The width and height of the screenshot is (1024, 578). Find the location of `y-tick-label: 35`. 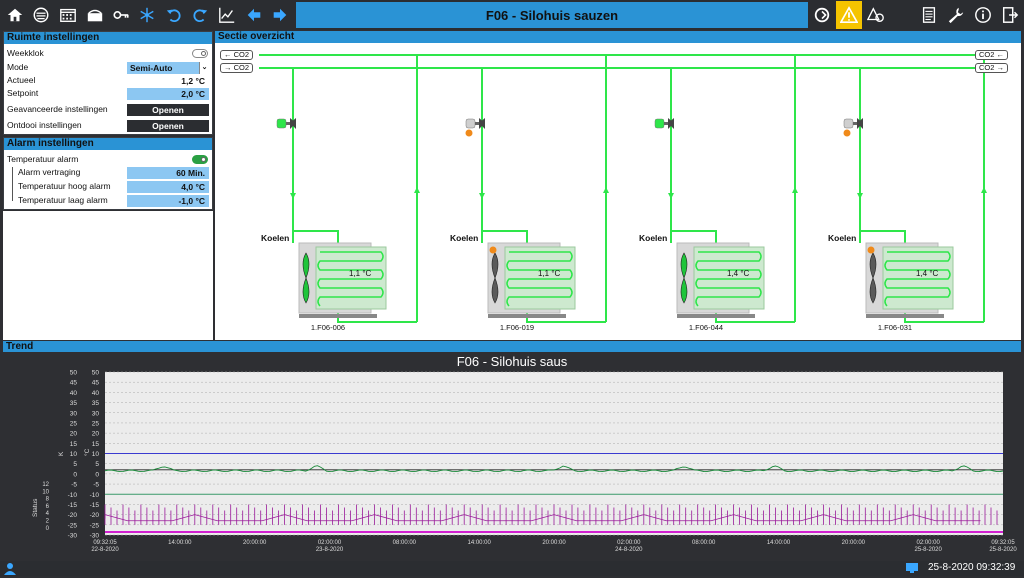

y-tick-label: 35 is located at coordinates (96, 403).